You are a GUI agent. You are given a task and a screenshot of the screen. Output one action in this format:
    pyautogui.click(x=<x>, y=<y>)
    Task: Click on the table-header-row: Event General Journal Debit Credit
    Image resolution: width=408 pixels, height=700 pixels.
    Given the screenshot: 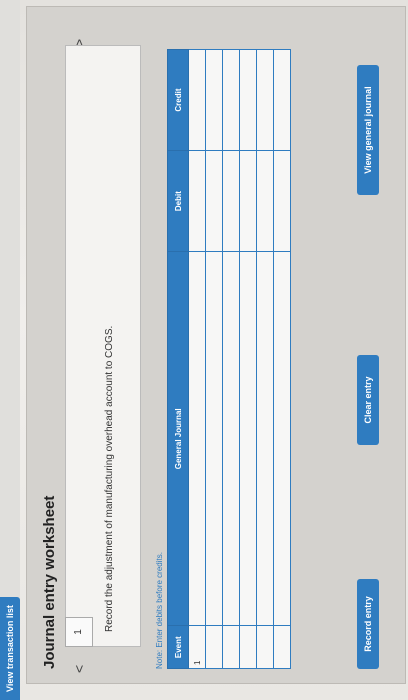 What is the action you would take?
    pyautogui.click(x=178, y=359)
    